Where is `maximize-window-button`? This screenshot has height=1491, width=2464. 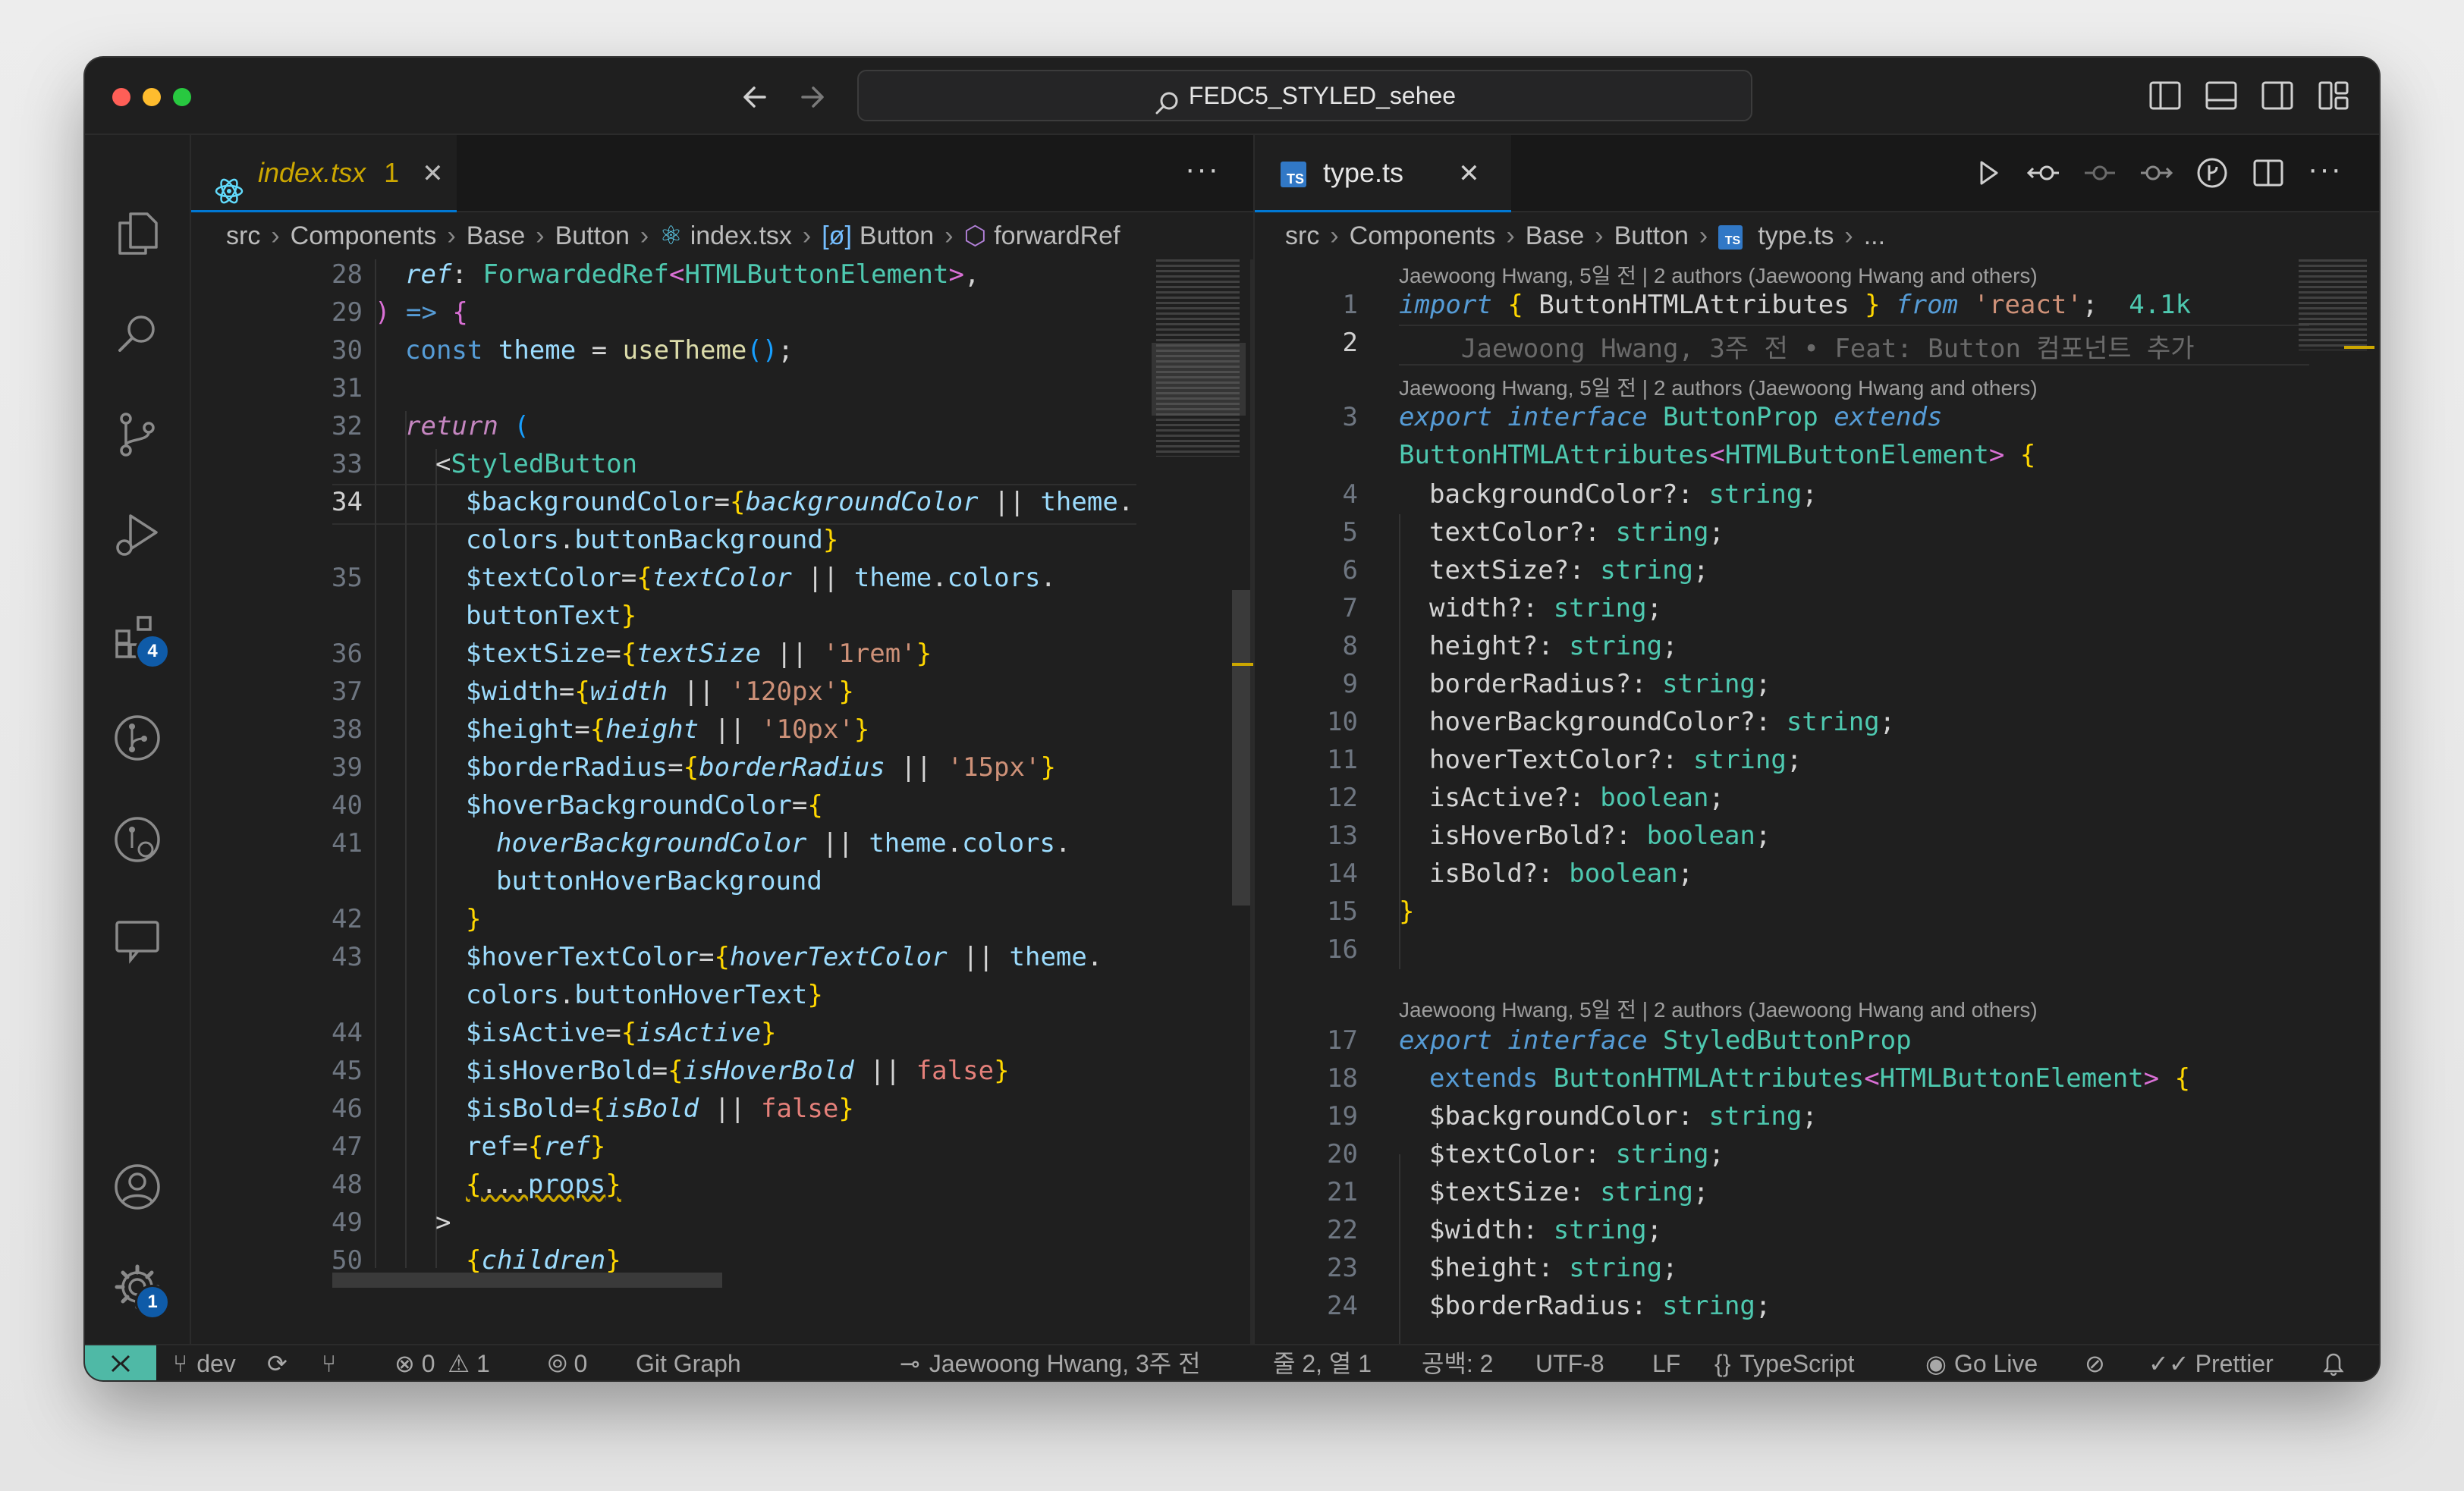 maximize-window-button is located at coordinates (182, 97).